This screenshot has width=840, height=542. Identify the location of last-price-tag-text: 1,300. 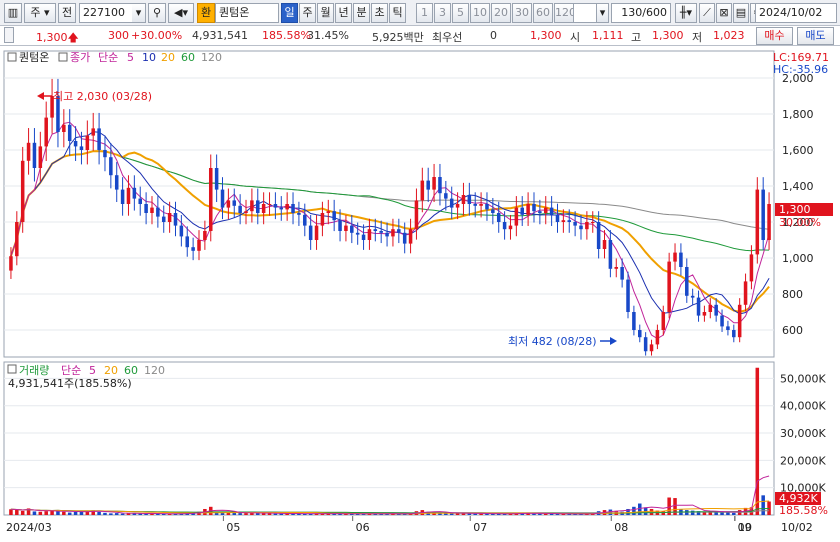
(795, 209).